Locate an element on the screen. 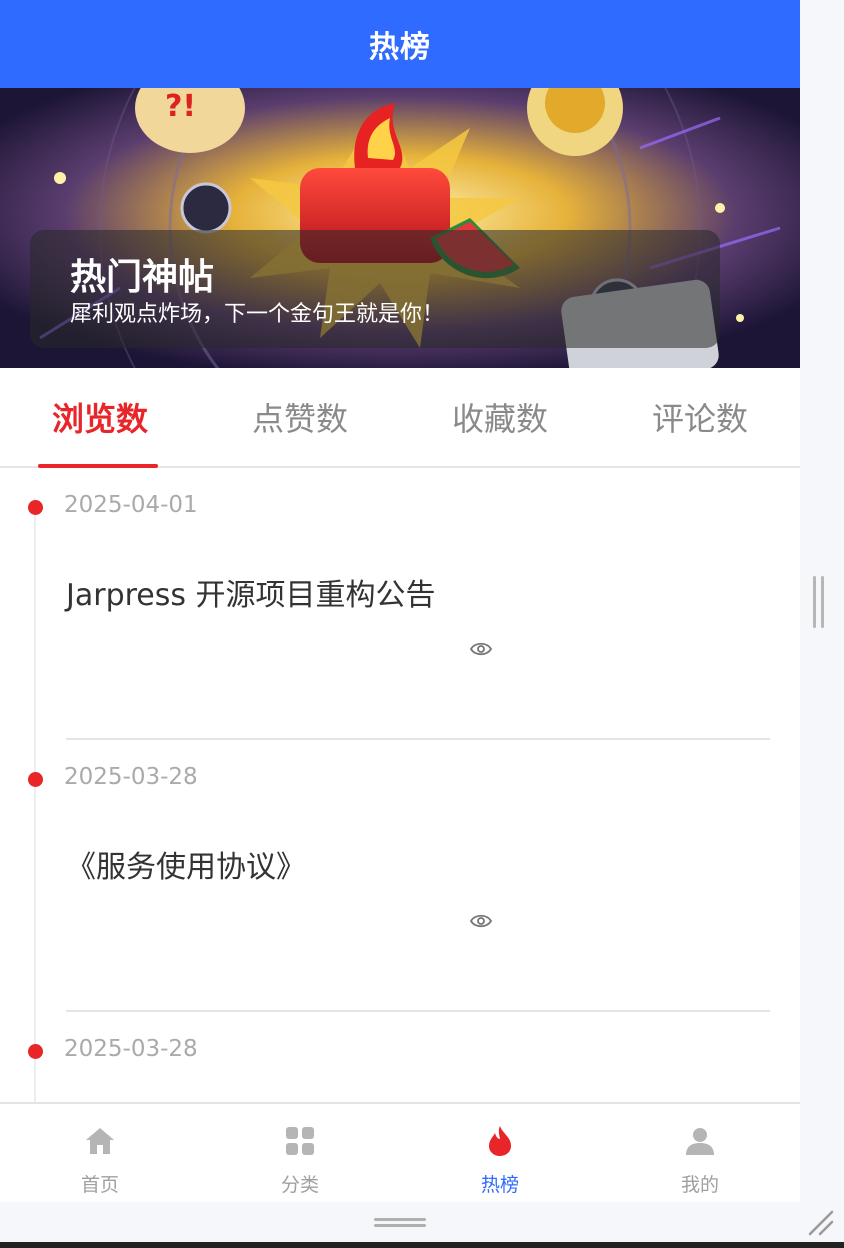 This screenshot has height=1248, width=844. tabbar-label: 我的 is located at coordinates (699, 1185).